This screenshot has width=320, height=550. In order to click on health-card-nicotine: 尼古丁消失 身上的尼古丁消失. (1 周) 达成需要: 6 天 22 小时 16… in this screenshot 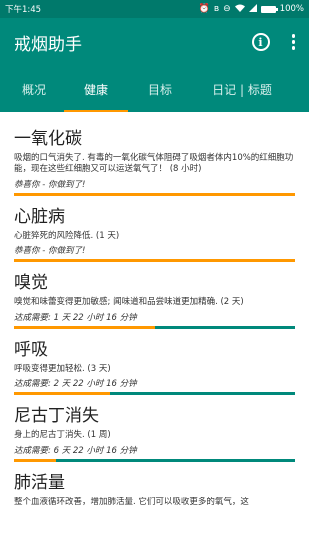, I will do `click(154, 428)`.